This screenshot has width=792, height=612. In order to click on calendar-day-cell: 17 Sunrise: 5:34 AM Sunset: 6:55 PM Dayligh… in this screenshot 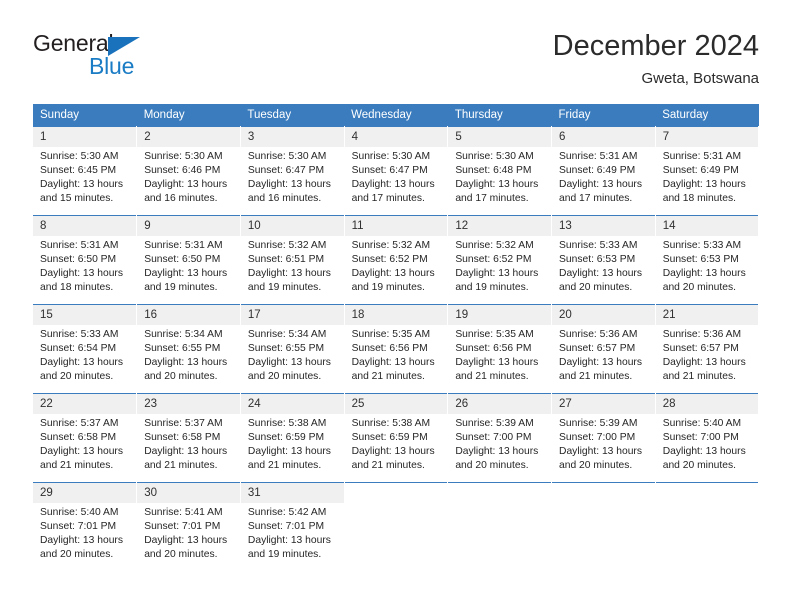, I will do `click(292, 349)`.